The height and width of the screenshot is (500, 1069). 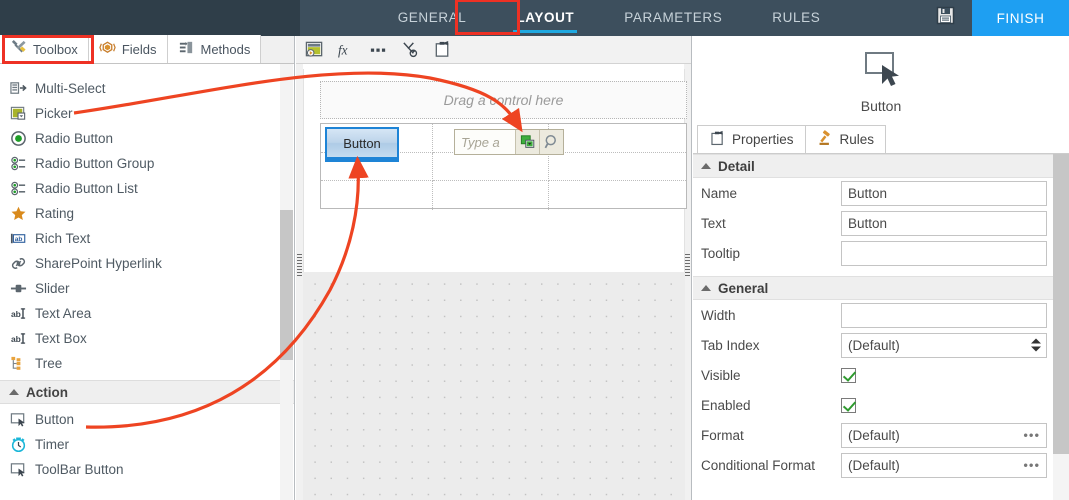 What do you see at coordinates (55, 419) in the screenshot?
I see `toolbox-item-label: Button` at bounding box center [55, 419].